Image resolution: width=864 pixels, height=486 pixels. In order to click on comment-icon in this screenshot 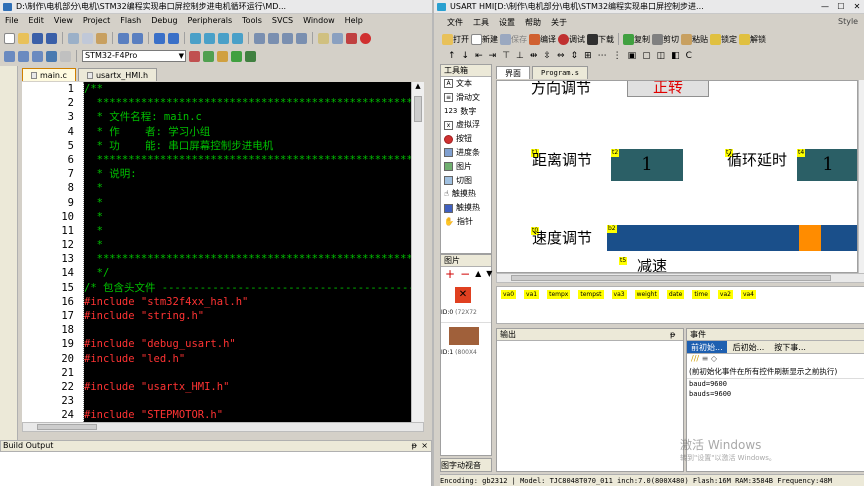, I will do `click(287, 38)`.